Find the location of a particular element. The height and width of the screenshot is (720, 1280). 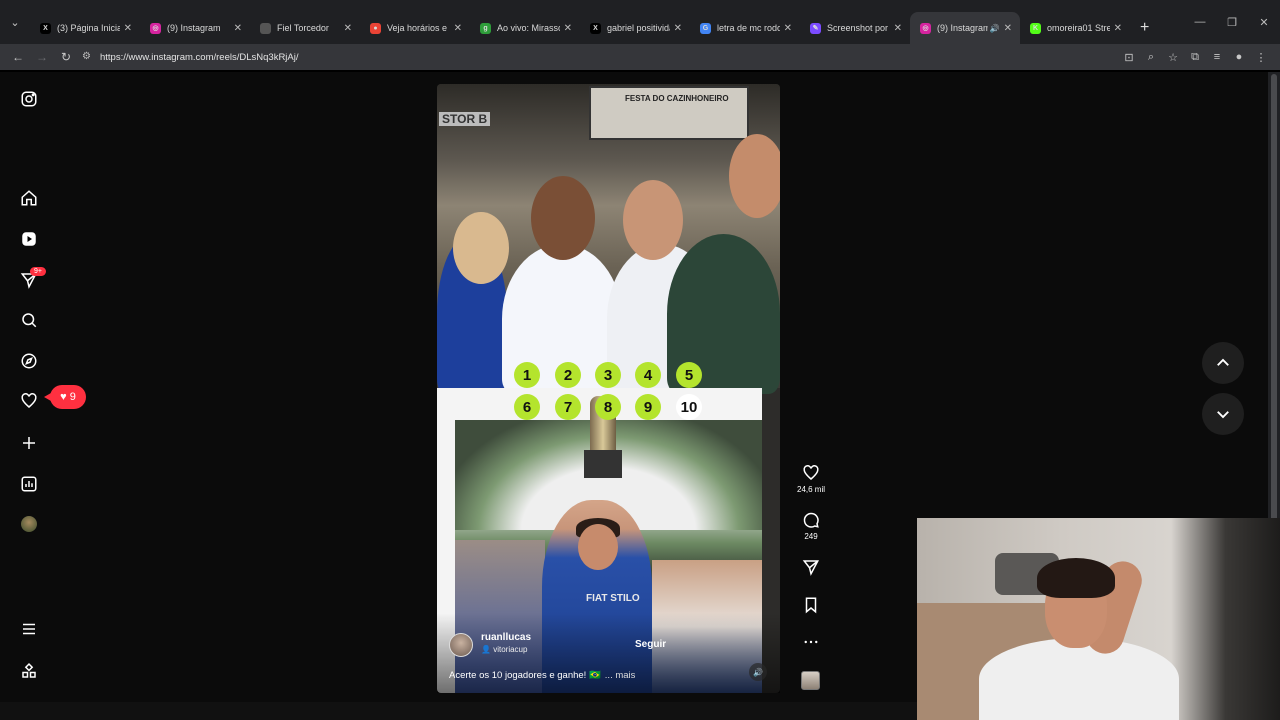

extensions-icon: ⧉ is located at coordinates (1195, 57).